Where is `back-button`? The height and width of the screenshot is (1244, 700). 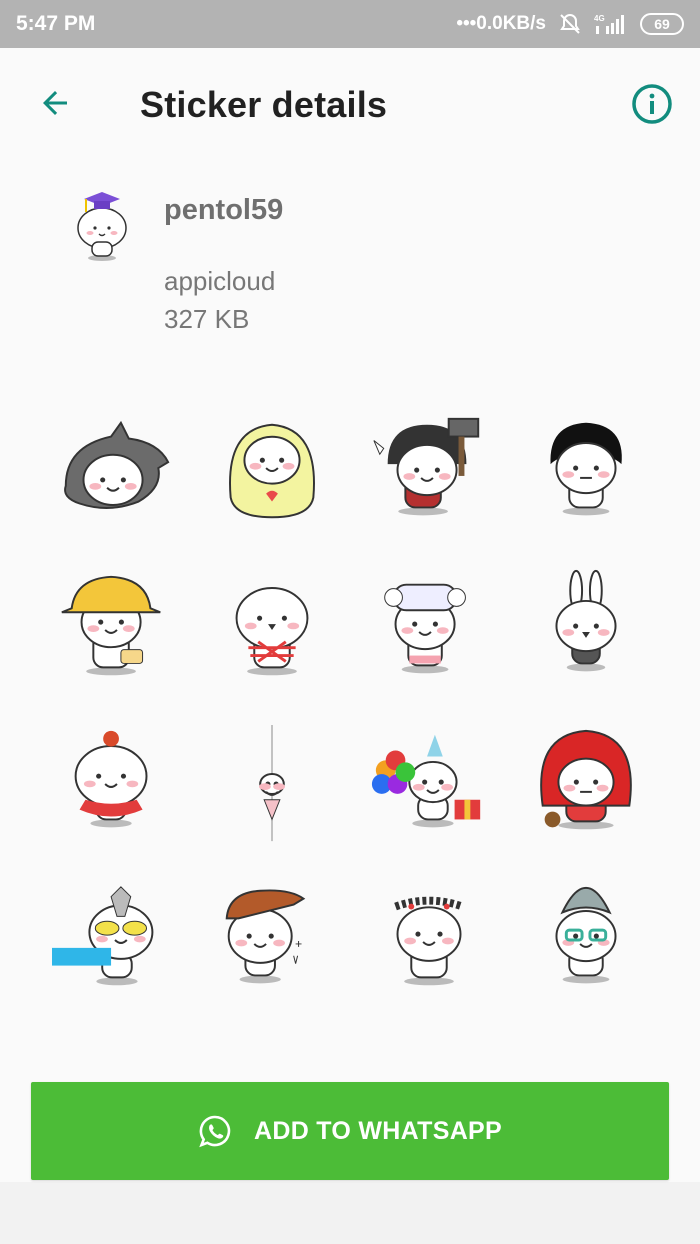 back-button is located at coordinates (55, 103).